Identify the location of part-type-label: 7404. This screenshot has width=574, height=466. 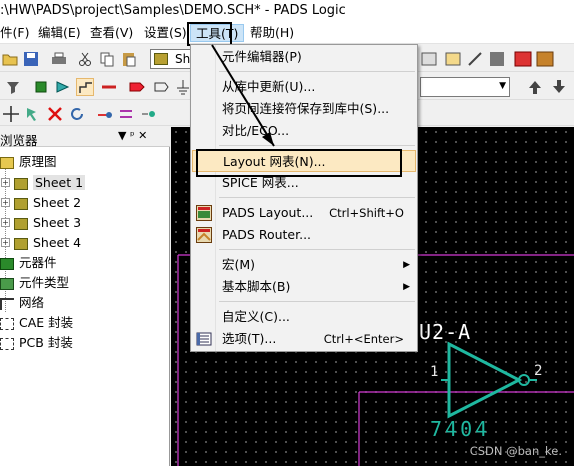
(460, 429).